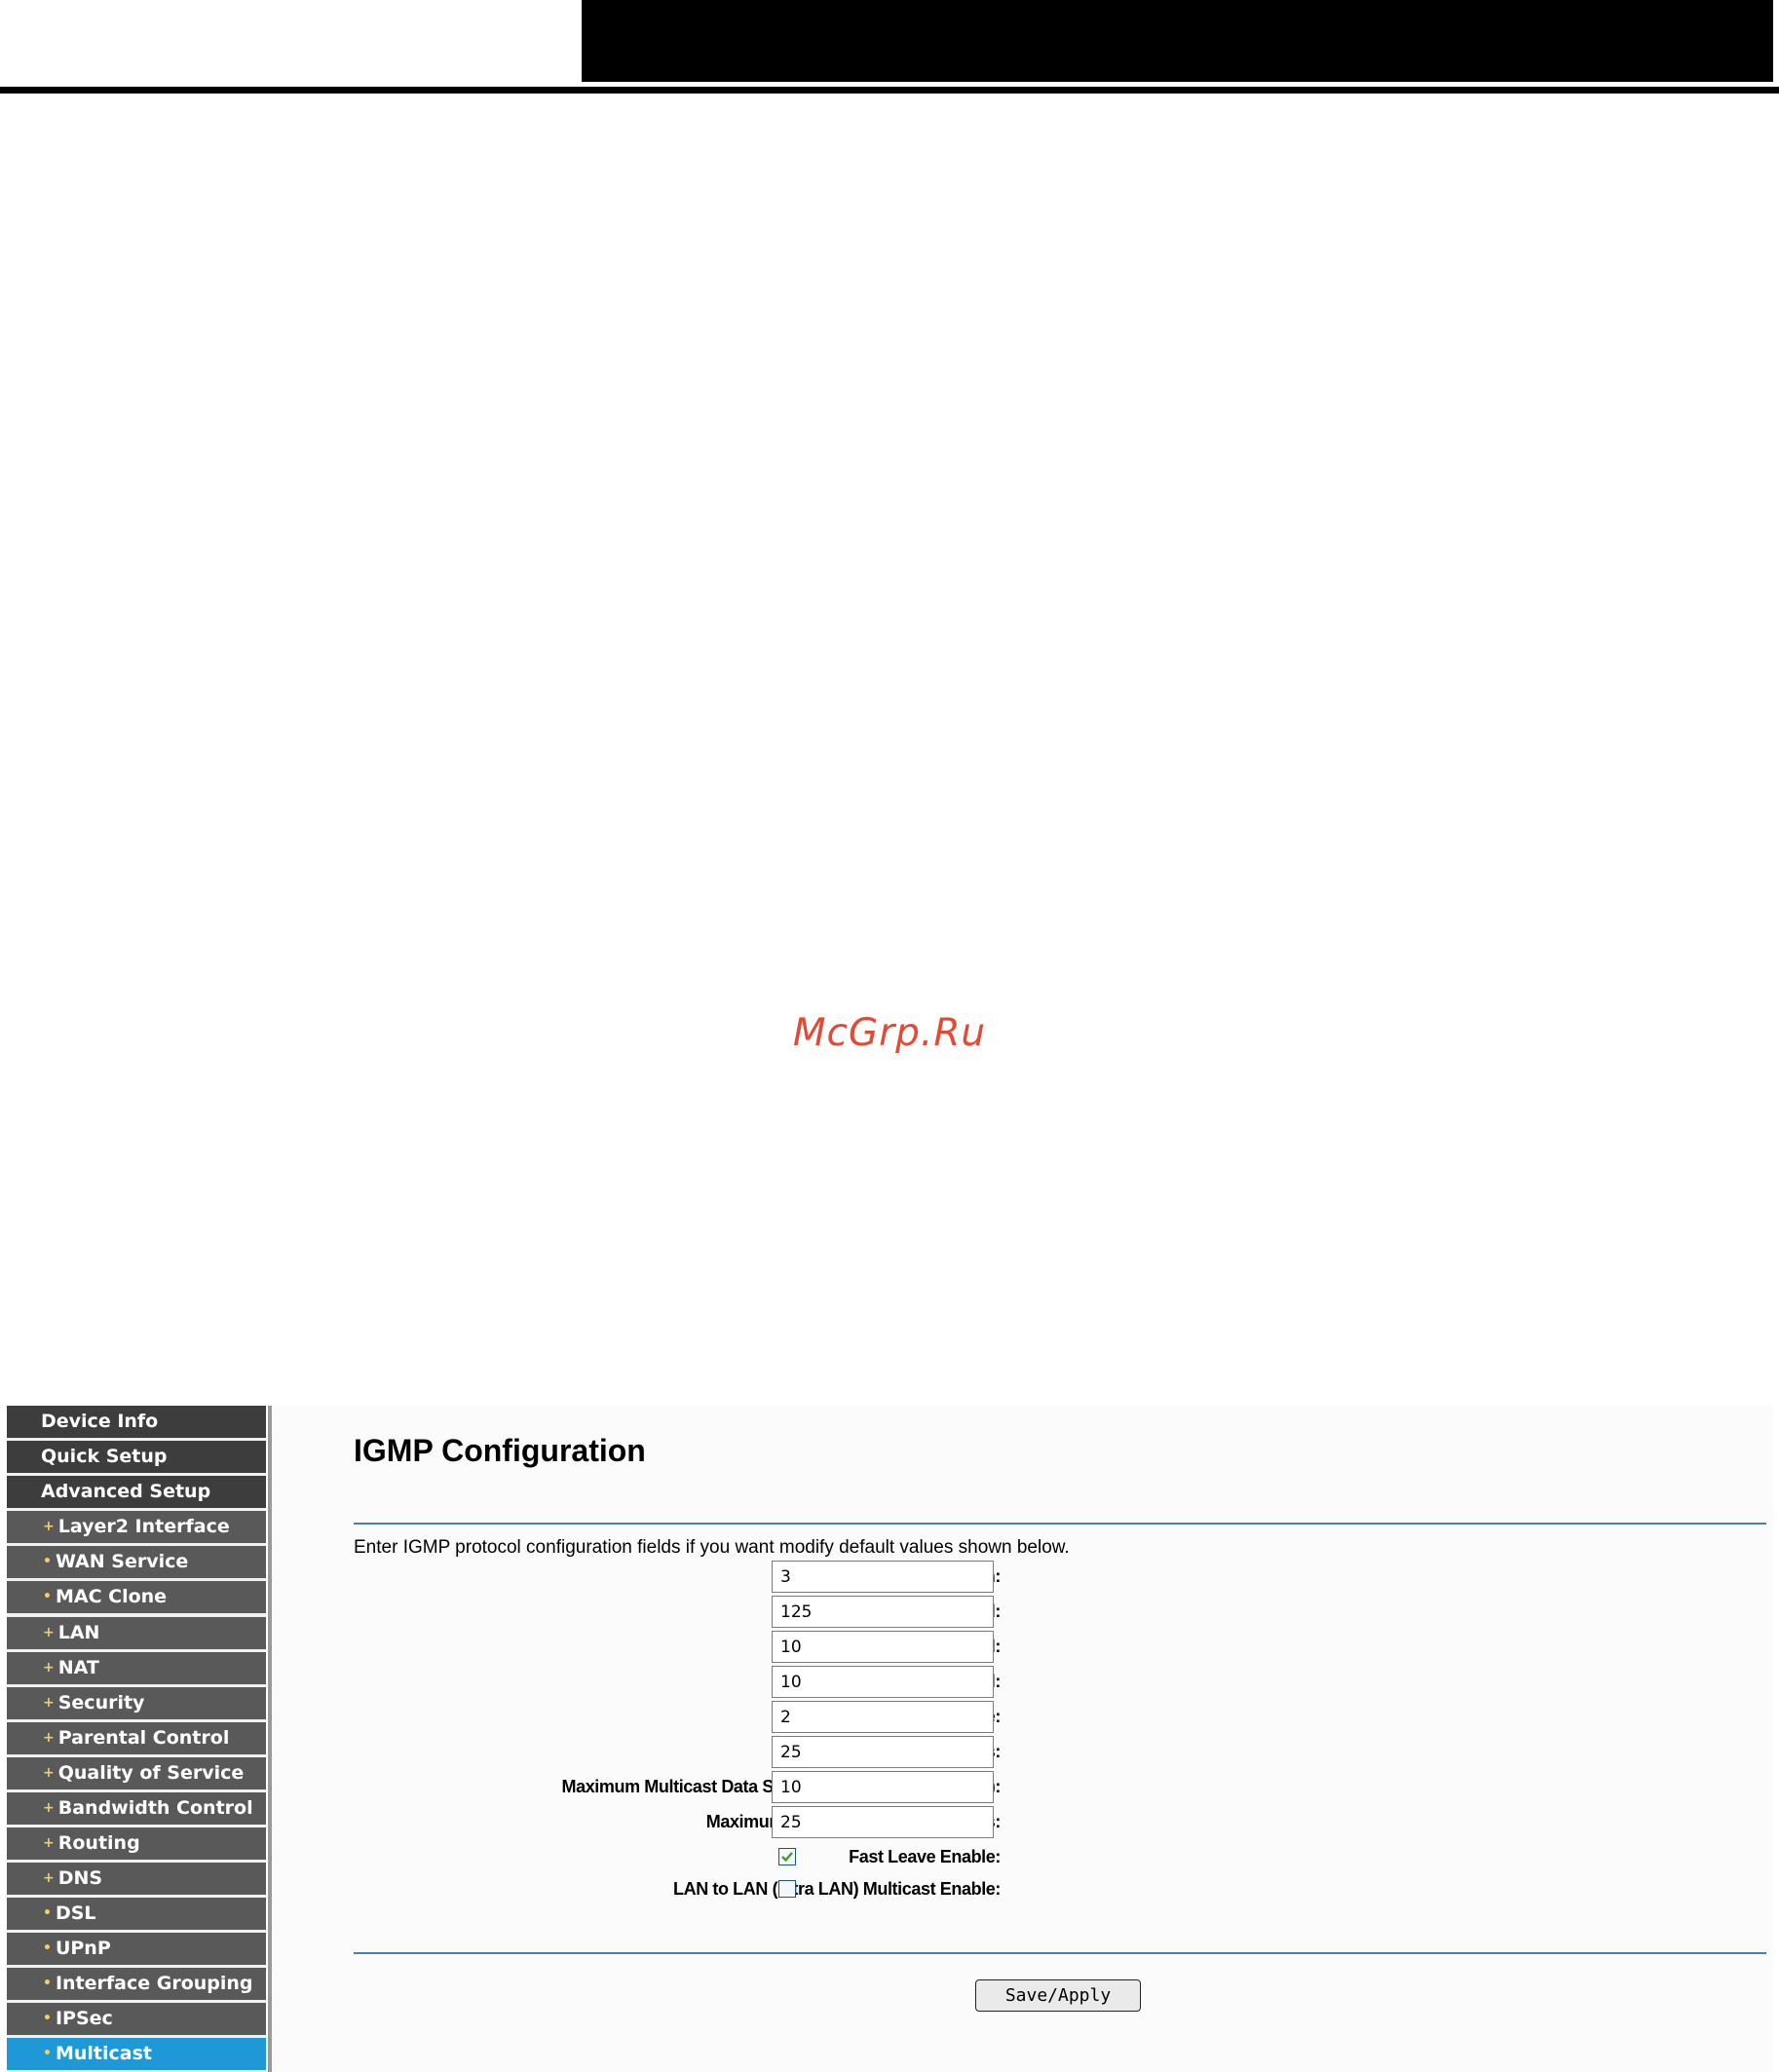 The width and height of the screenshot is (1779, 2072). Describe the element at coordinates (1022, 1647) in the screenshot. I see `form-row: Query Response Interval:` at that location.